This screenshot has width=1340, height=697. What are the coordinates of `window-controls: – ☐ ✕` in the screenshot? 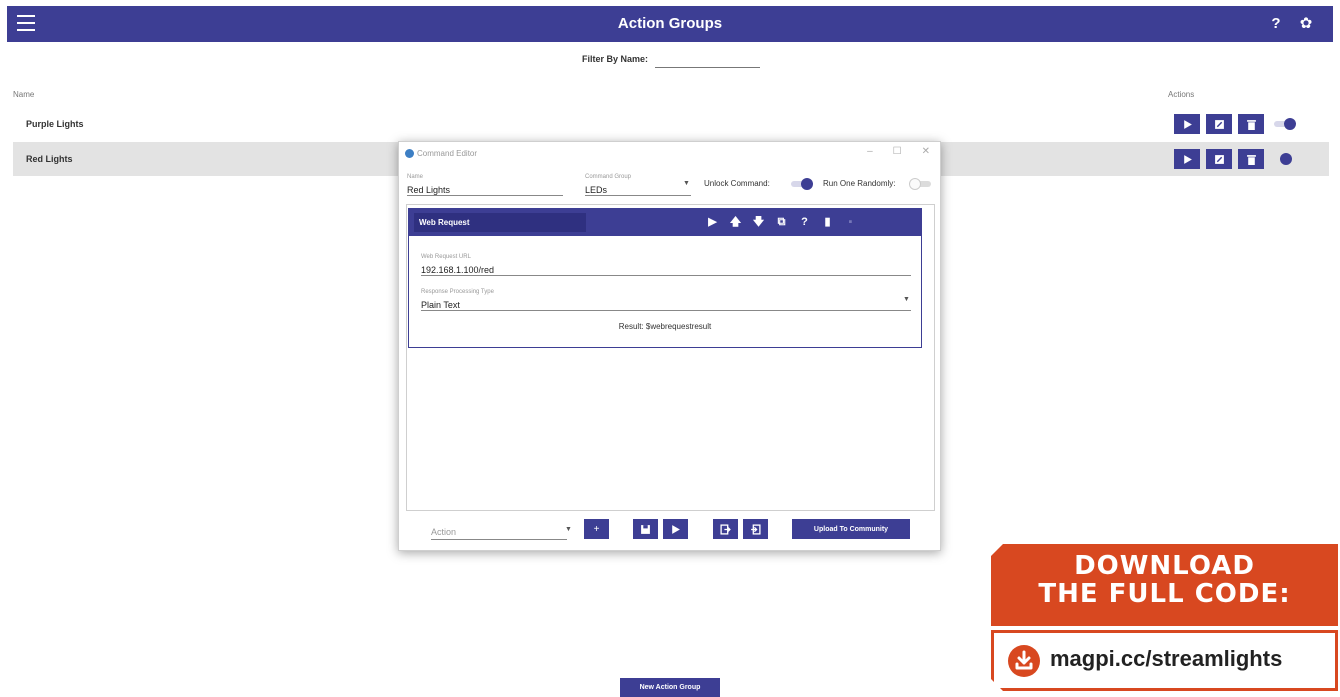 It's located at (898, 151).